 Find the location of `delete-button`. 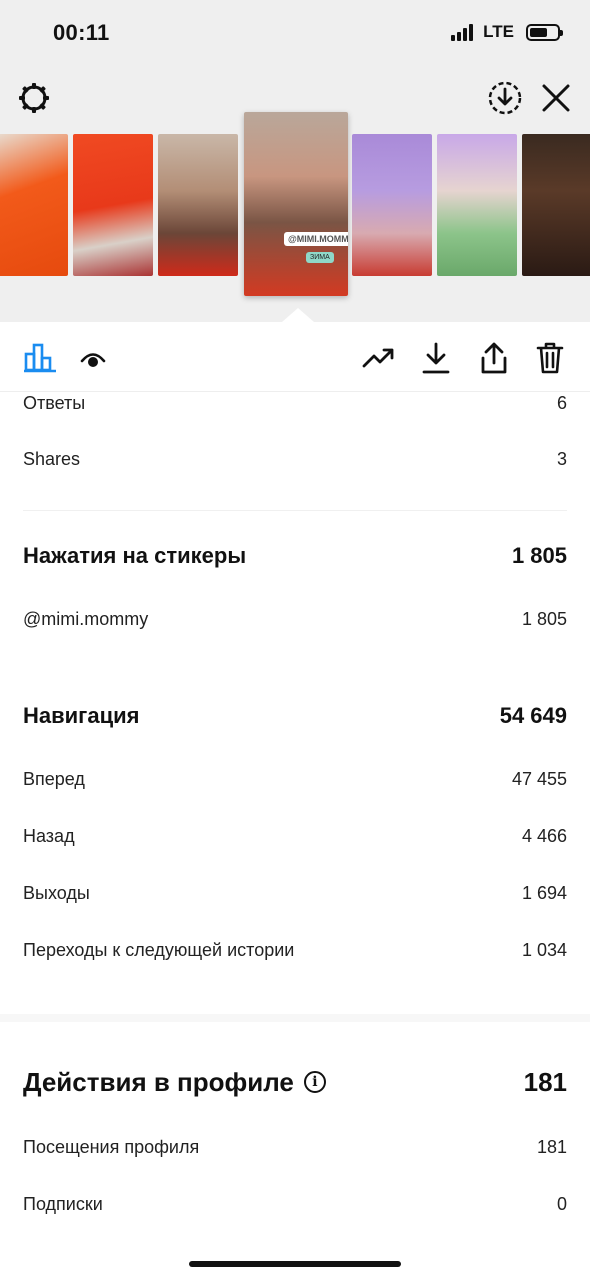

delete-button is located at coordinates (550, 358).